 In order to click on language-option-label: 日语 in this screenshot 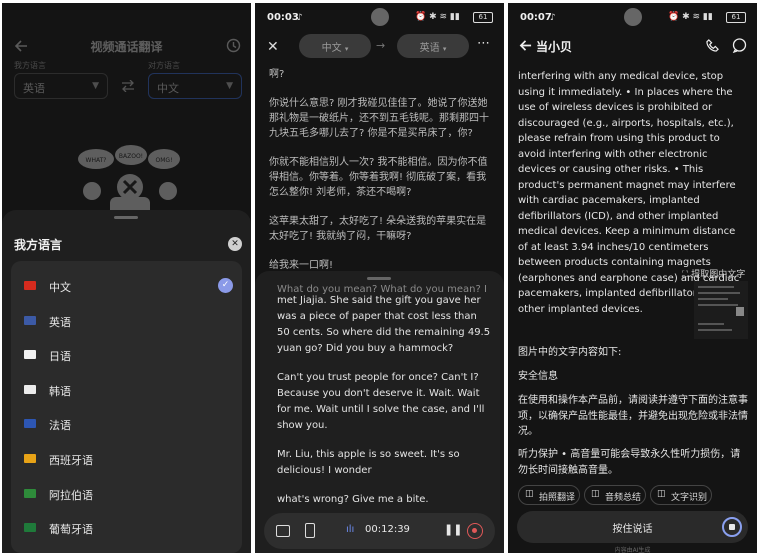, I will do `click(60, 357)`.